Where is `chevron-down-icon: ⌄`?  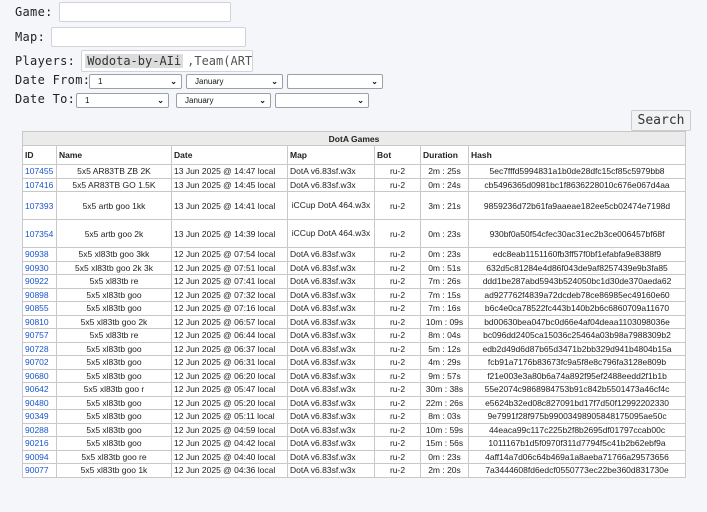
chevron-down-icon: ⌄ is located at coordinates (274, 81).